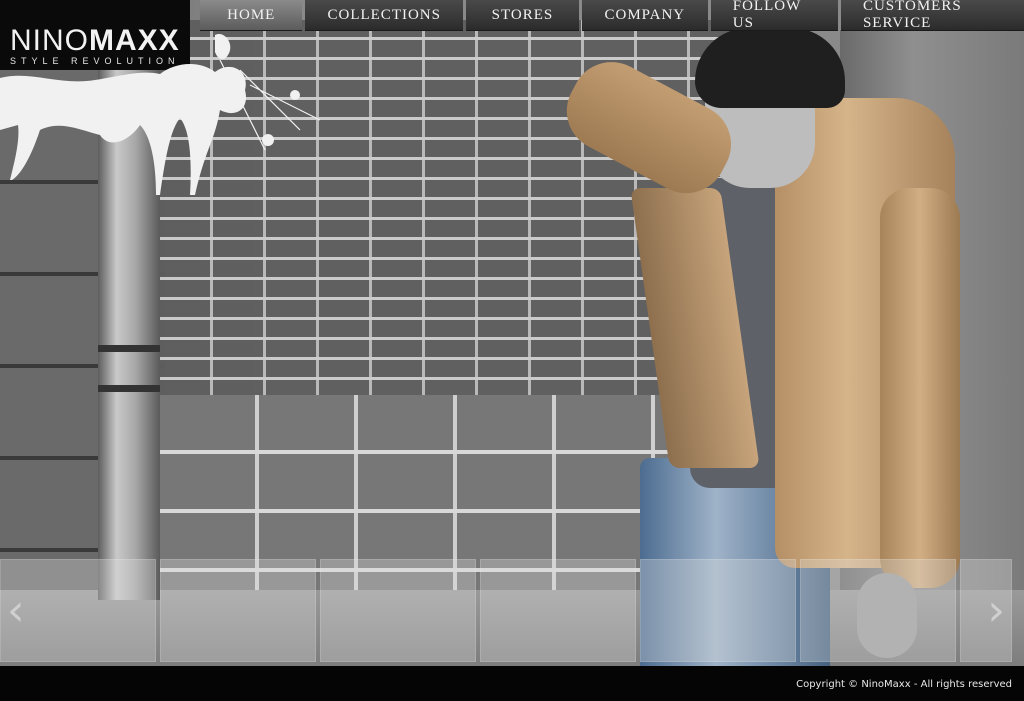  What do you see at coordinates (95, 61) in the screenshot?
I see `brand-tagline: STYLE REVOLUTION` at bounding box center [95, 61].